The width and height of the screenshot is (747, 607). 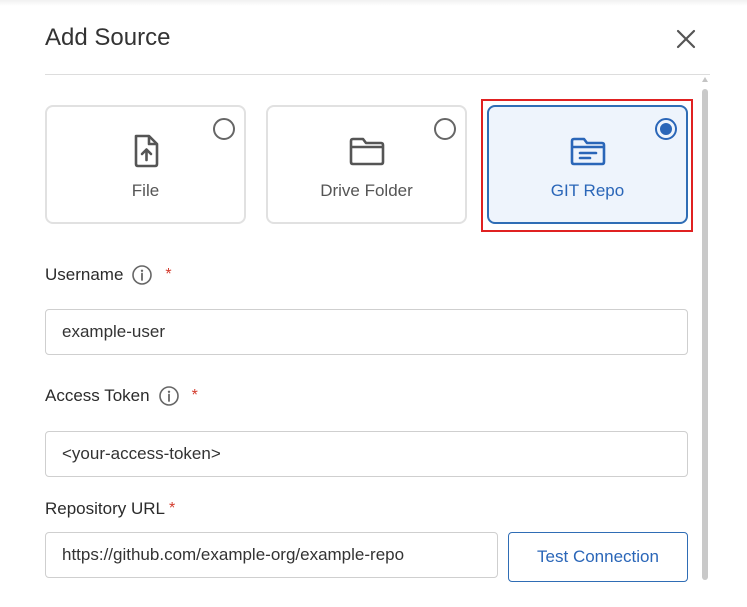 I want to click on close-icon, so click(x=686, y=39).